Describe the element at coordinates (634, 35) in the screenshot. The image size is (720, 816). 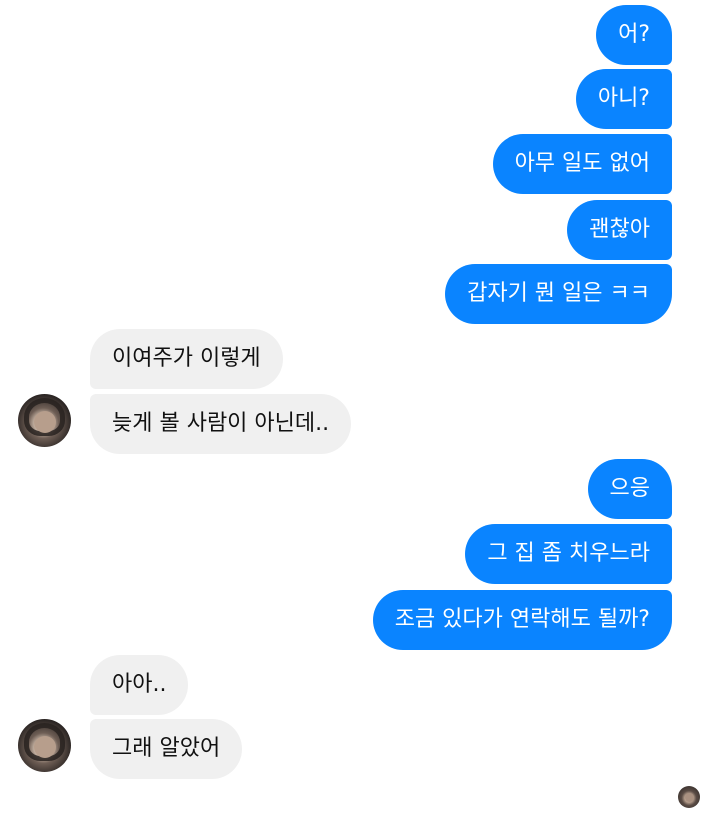
I see `outgoing-message: 어?` at that location.